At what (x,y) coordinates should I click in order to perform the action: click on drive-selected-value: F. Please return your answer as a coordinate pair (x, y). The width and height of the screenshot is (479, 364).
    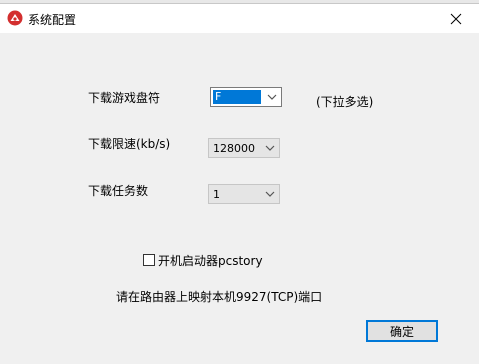
    Looking at the image, I should click on (237, 97).